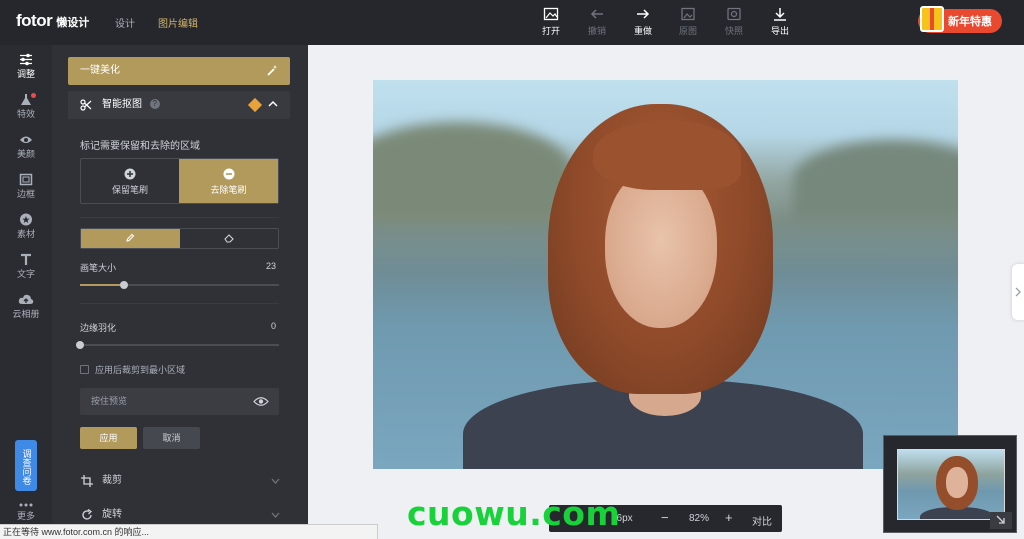 The width and height of the screenshot is (1024, 539). What do you see at coordinates (729, 517) in the screenshot?
I see `zoom-in-button: +` at bounding box center [729, 517].